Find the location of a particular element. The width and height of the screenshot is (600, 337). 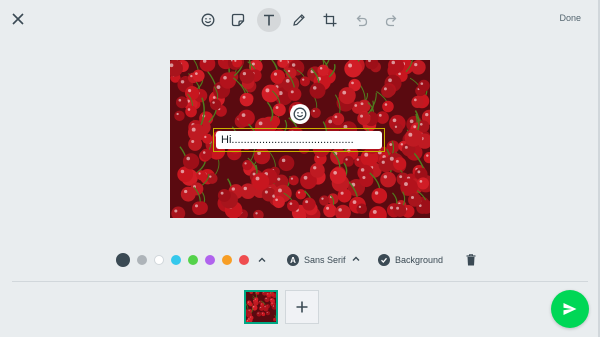

close-icon is located at coordinates (18, 19).